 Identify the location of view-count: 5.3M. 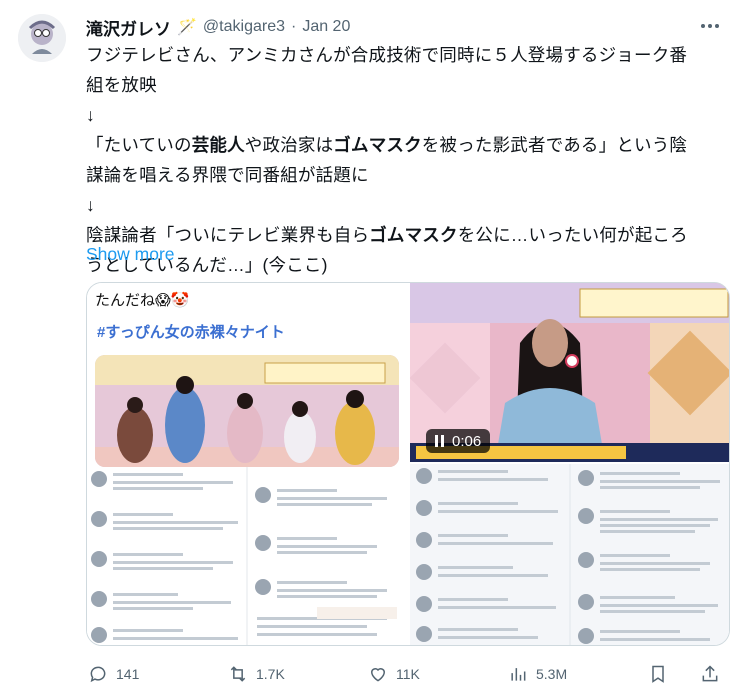
(552, 674).